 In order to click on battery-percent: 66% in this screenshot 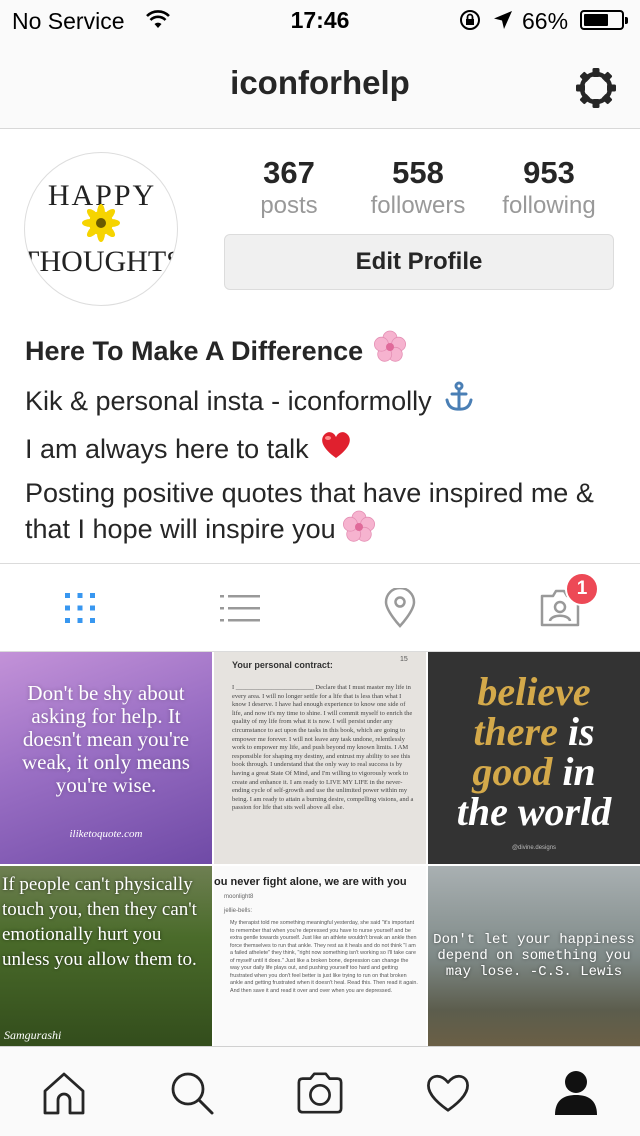, I will do `click(545, 21)`.